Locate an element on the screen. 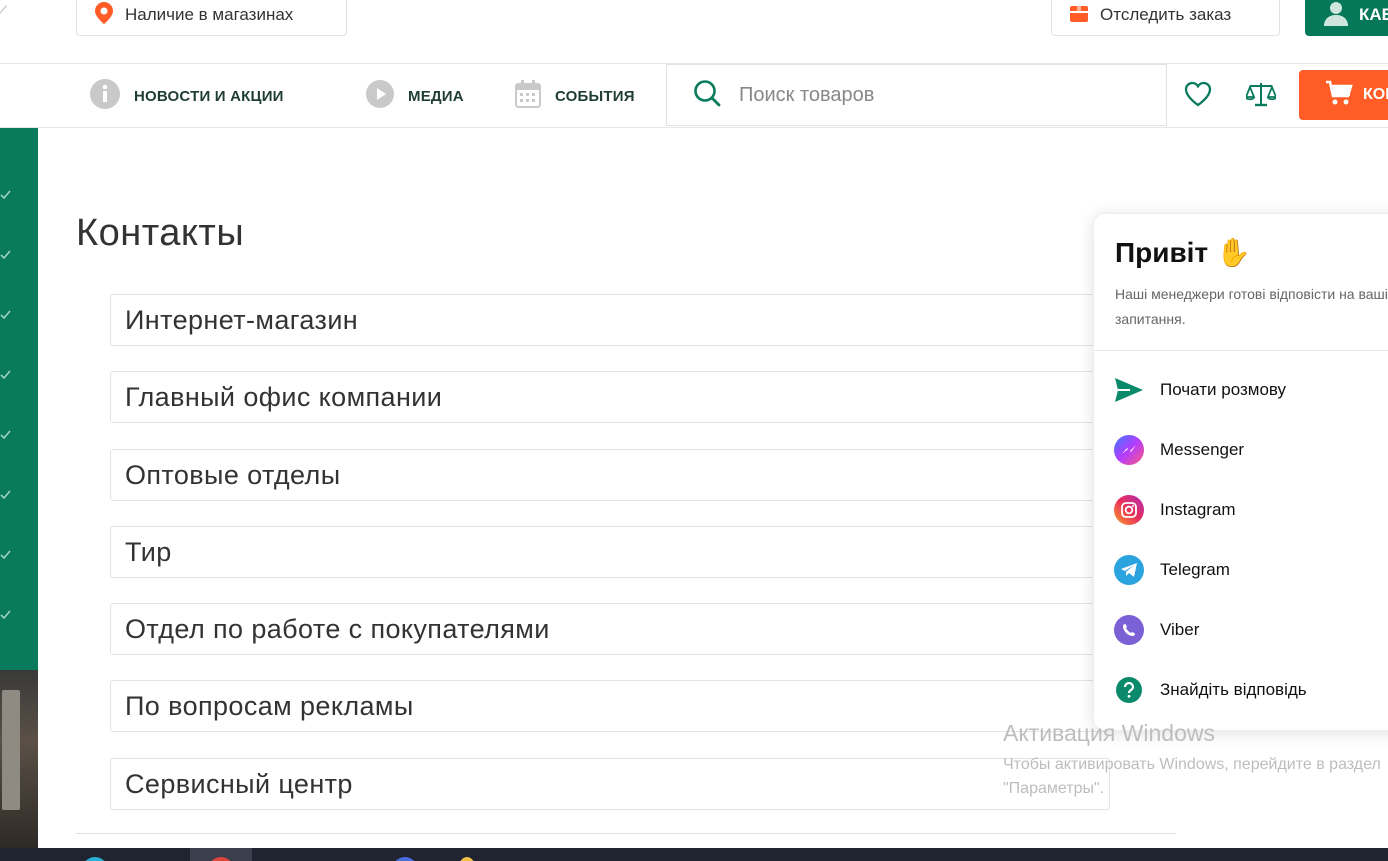 The image size is (1388, 861). contact-section-service-center: Сервисный центр is located at coordinates (610, 784).